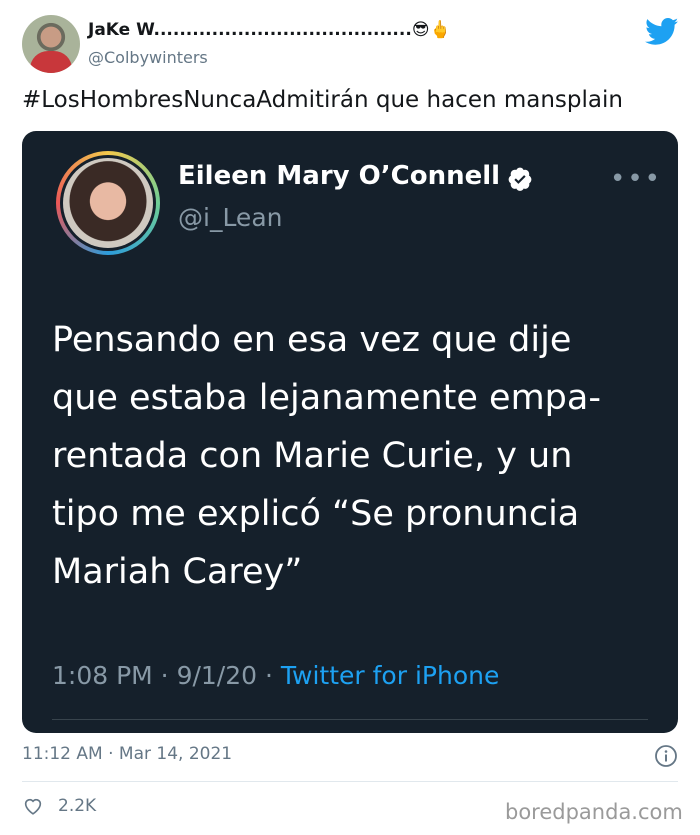 Image resolution: width=700 pixels, height=835 pixels. Describe the element at coordinates (520, 179) in the screenshot. I see `verified-badge-icon` at that location.